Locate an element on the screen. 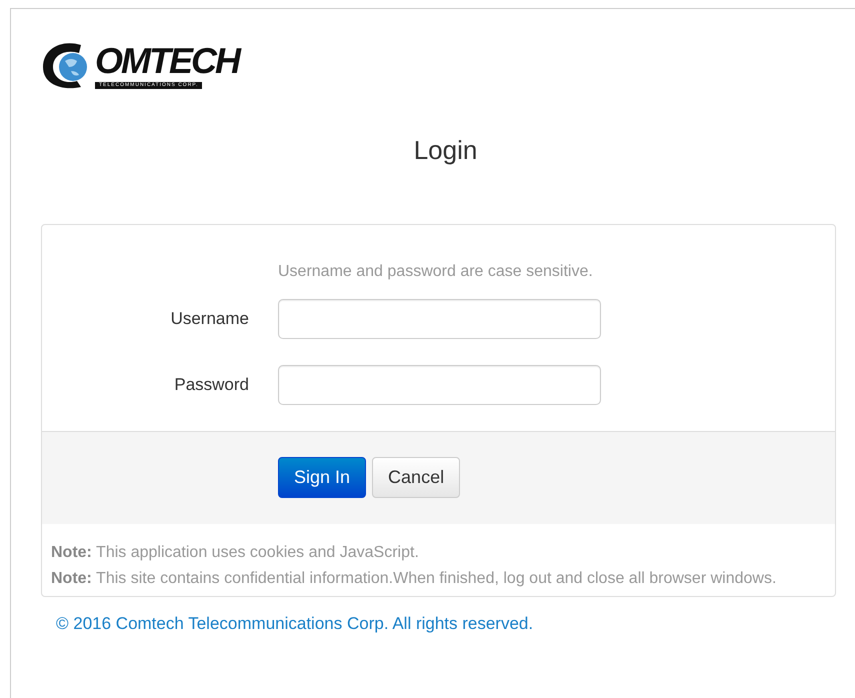  cancel-button: Cancel is located at coordinates (416, 477).